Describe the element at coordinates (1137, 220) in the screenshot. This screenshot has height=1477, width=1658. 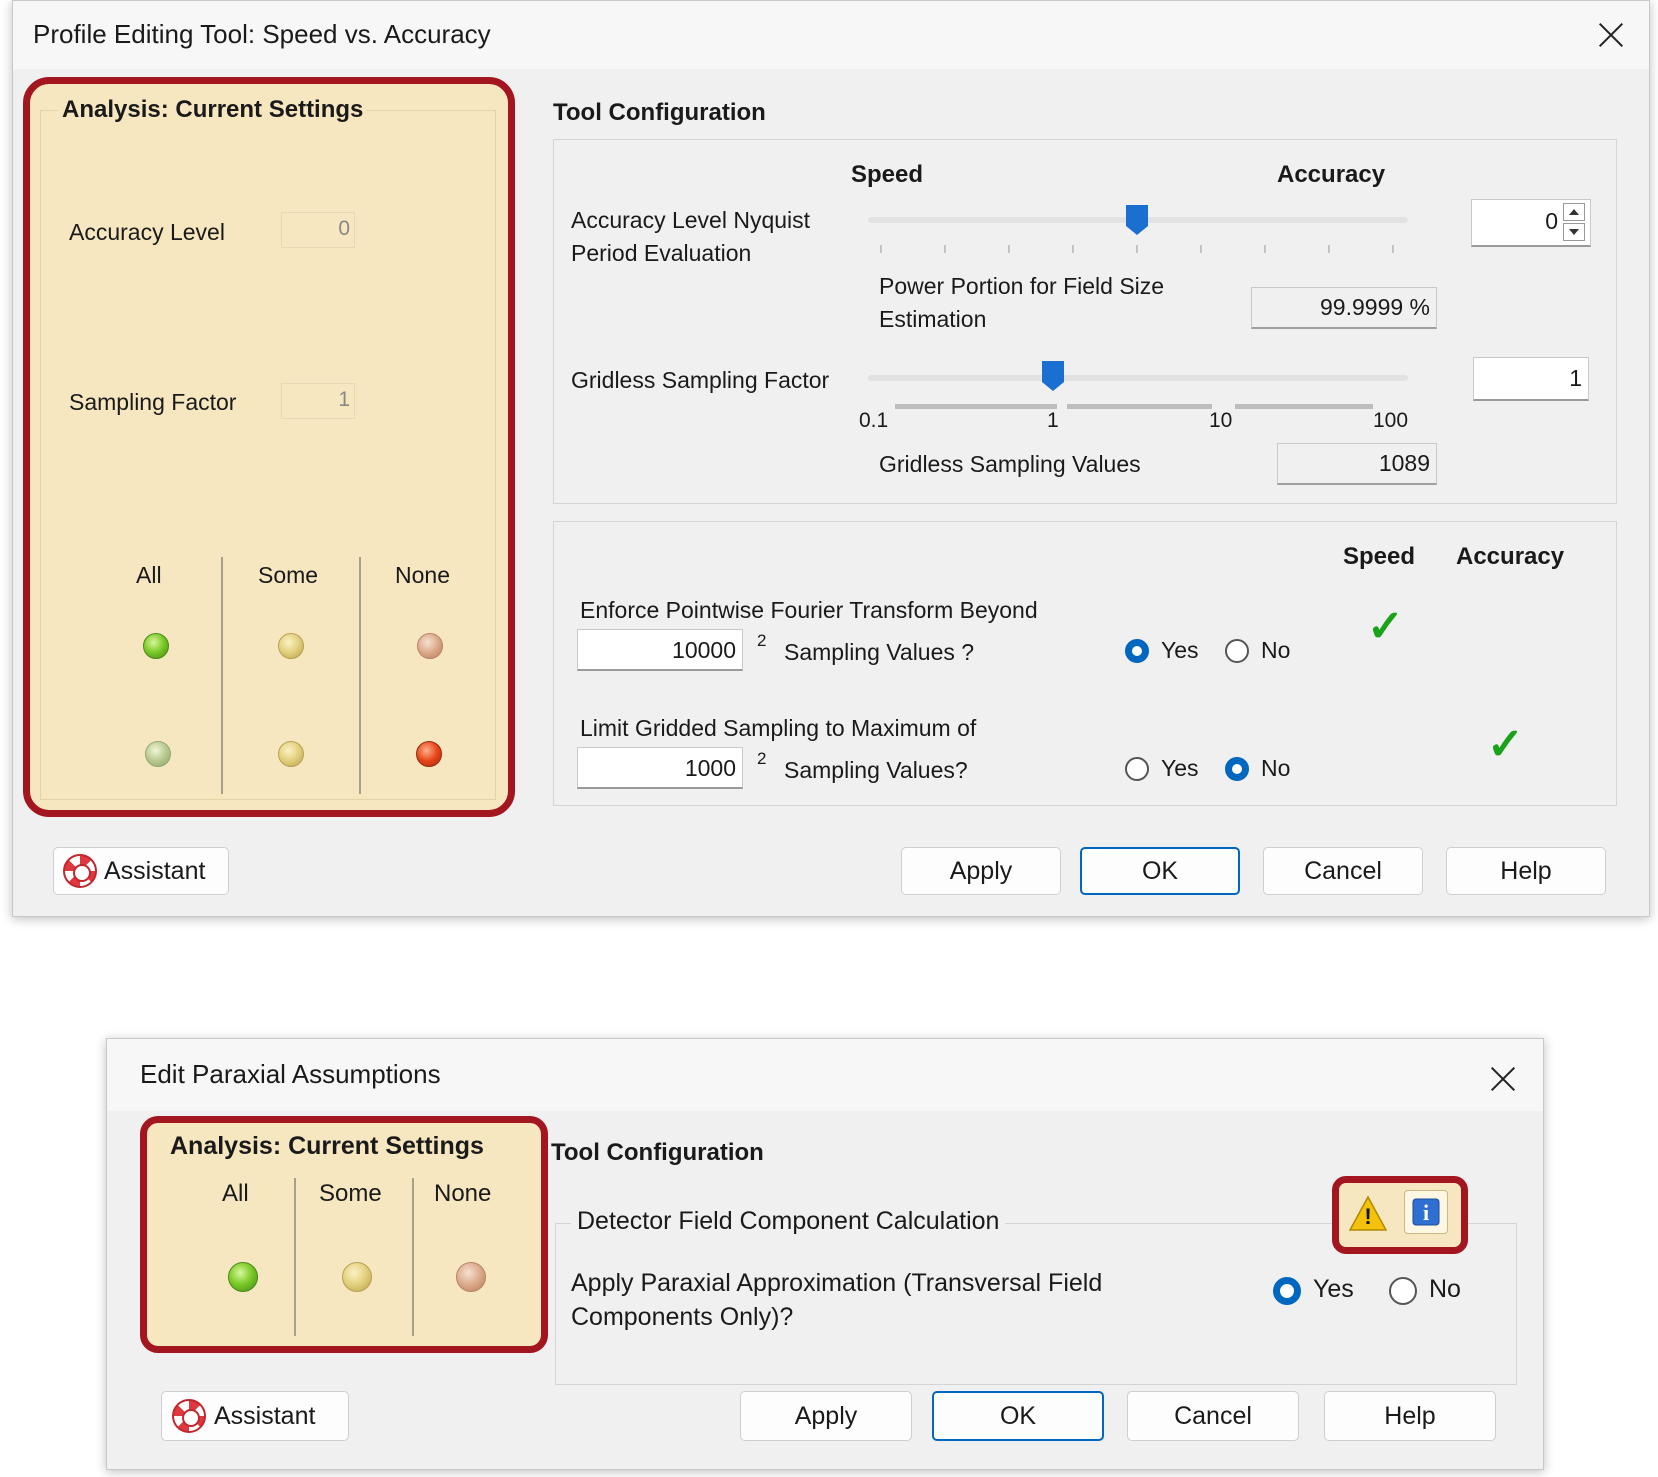
I see `accuracy-slider-thumb` at that location.